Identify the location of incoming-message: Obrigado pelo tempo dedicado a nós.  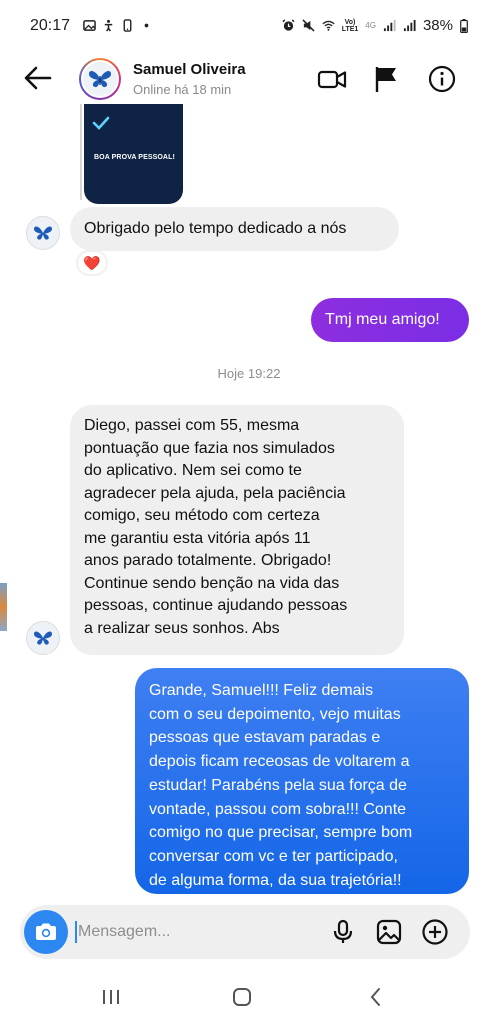
(234, 229).